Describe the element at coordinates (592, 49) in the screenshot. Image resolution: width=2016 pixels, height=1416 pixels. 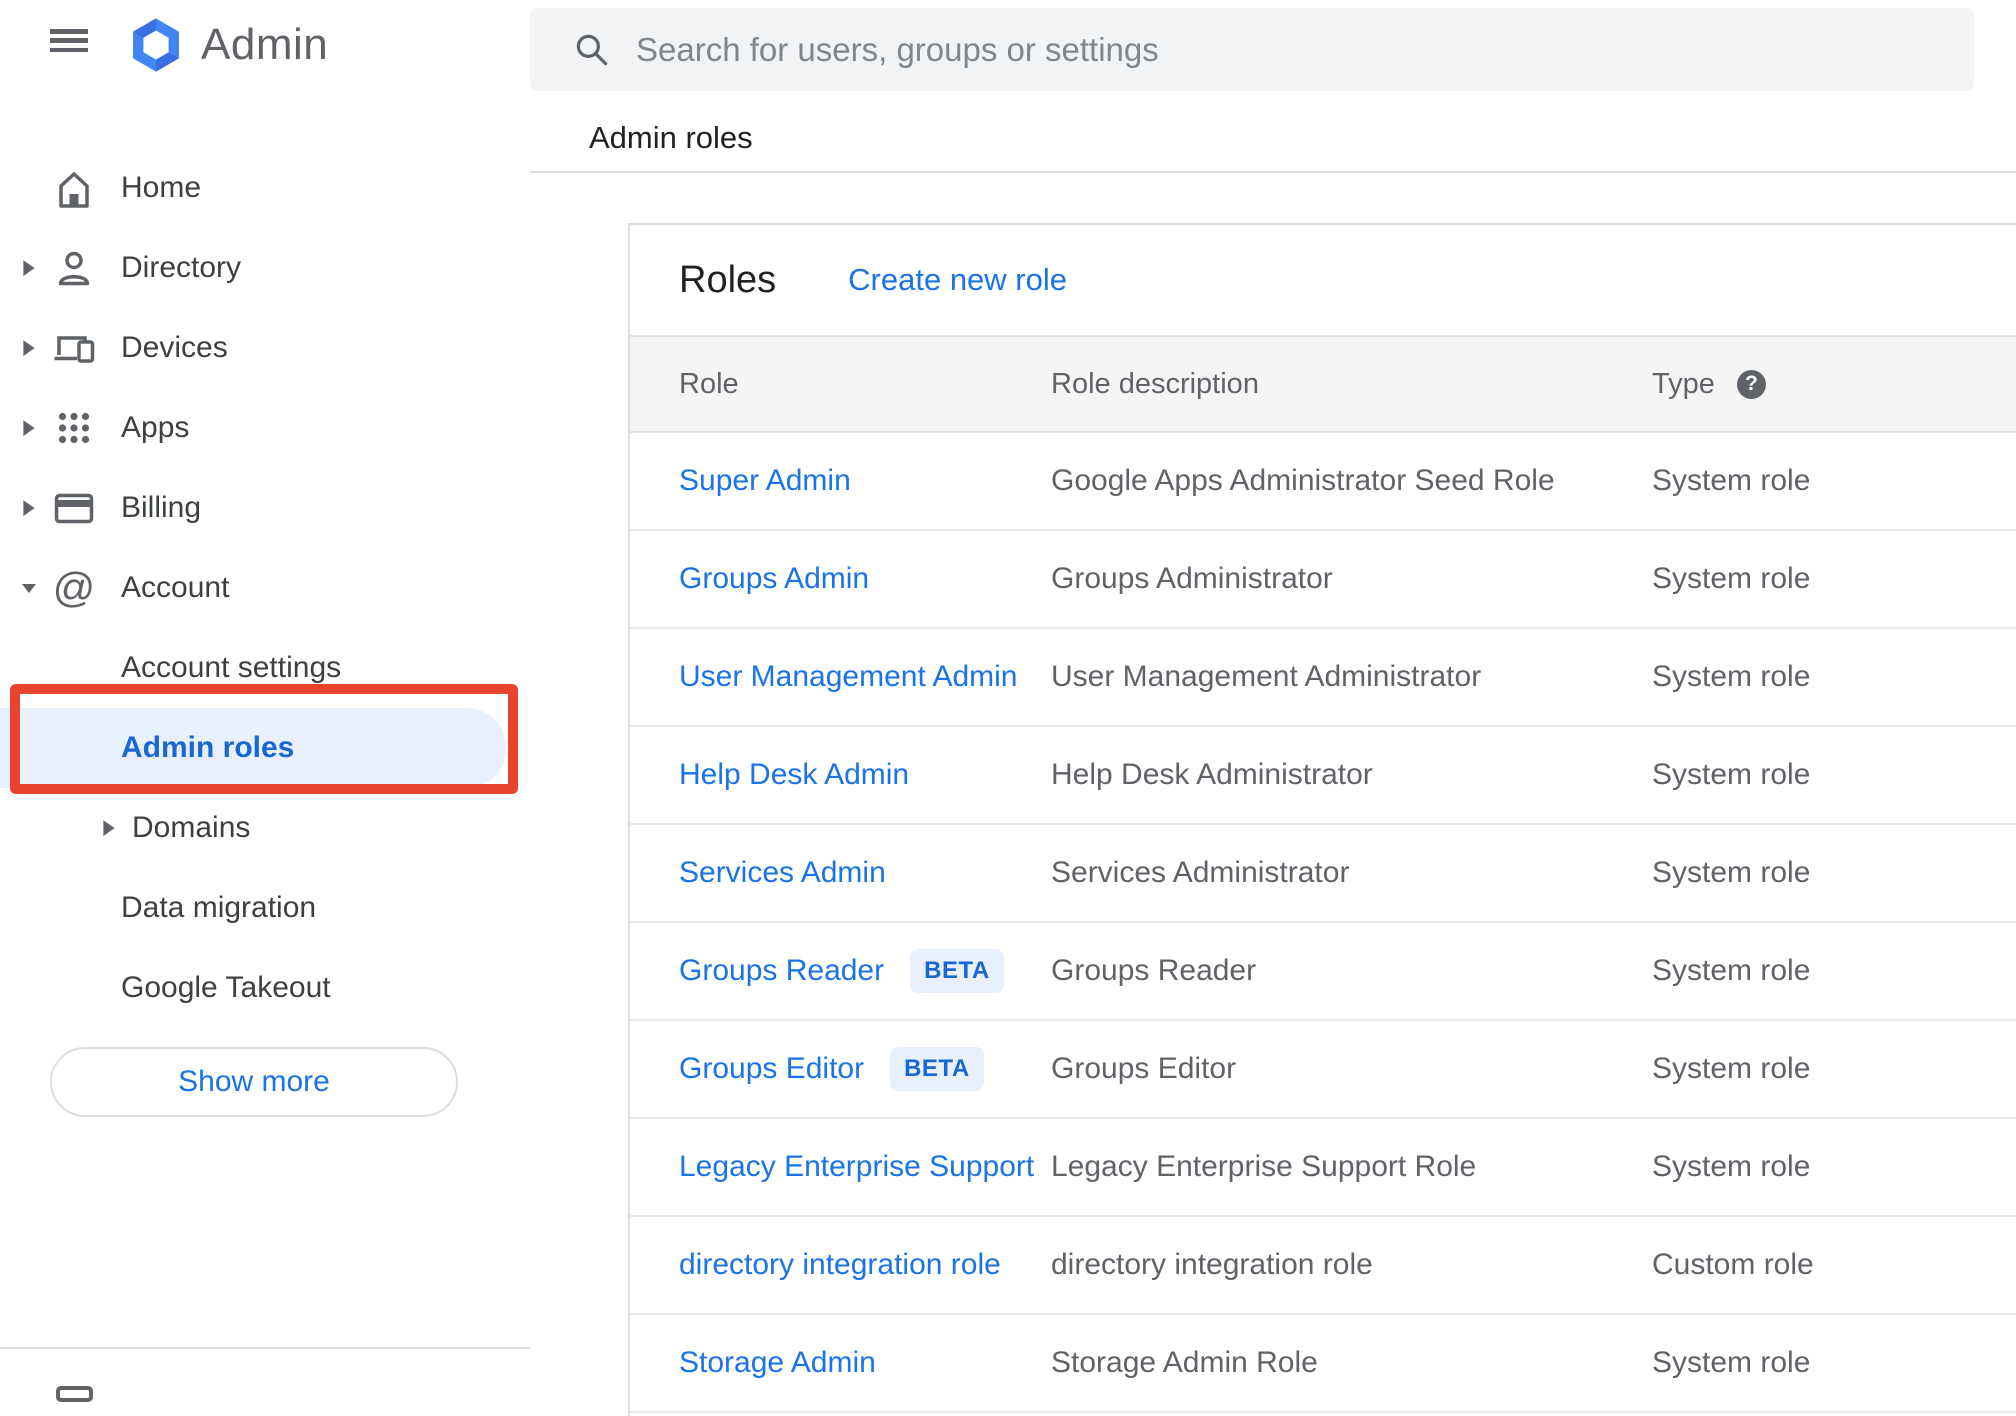
I see `search-icon` at that location.